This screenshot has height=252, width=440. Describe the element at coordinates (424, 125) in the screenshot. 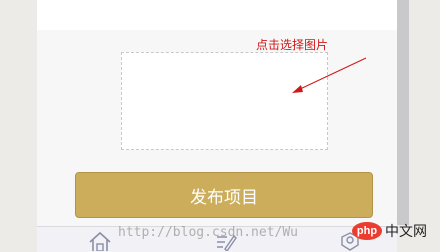

I see `page-background` at that location.